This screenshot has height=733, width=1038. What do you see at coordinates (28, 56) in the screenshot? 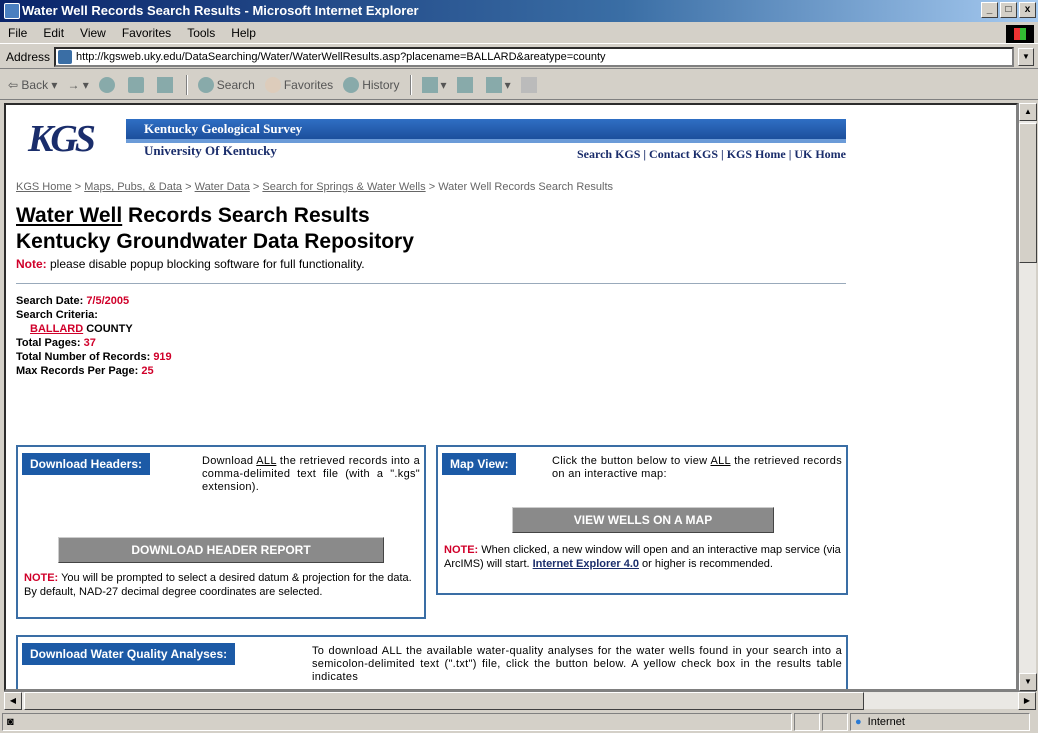
I see `address-label: Address` at bounding box center [28, 56].